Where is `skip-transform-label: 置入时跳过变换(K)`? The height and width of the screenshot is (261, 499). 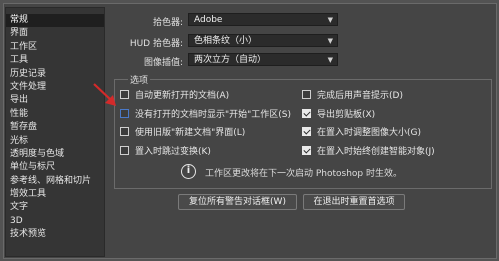 skip-transform-label: 置入时跳过变换(K) is located at coordinates (173, 152).